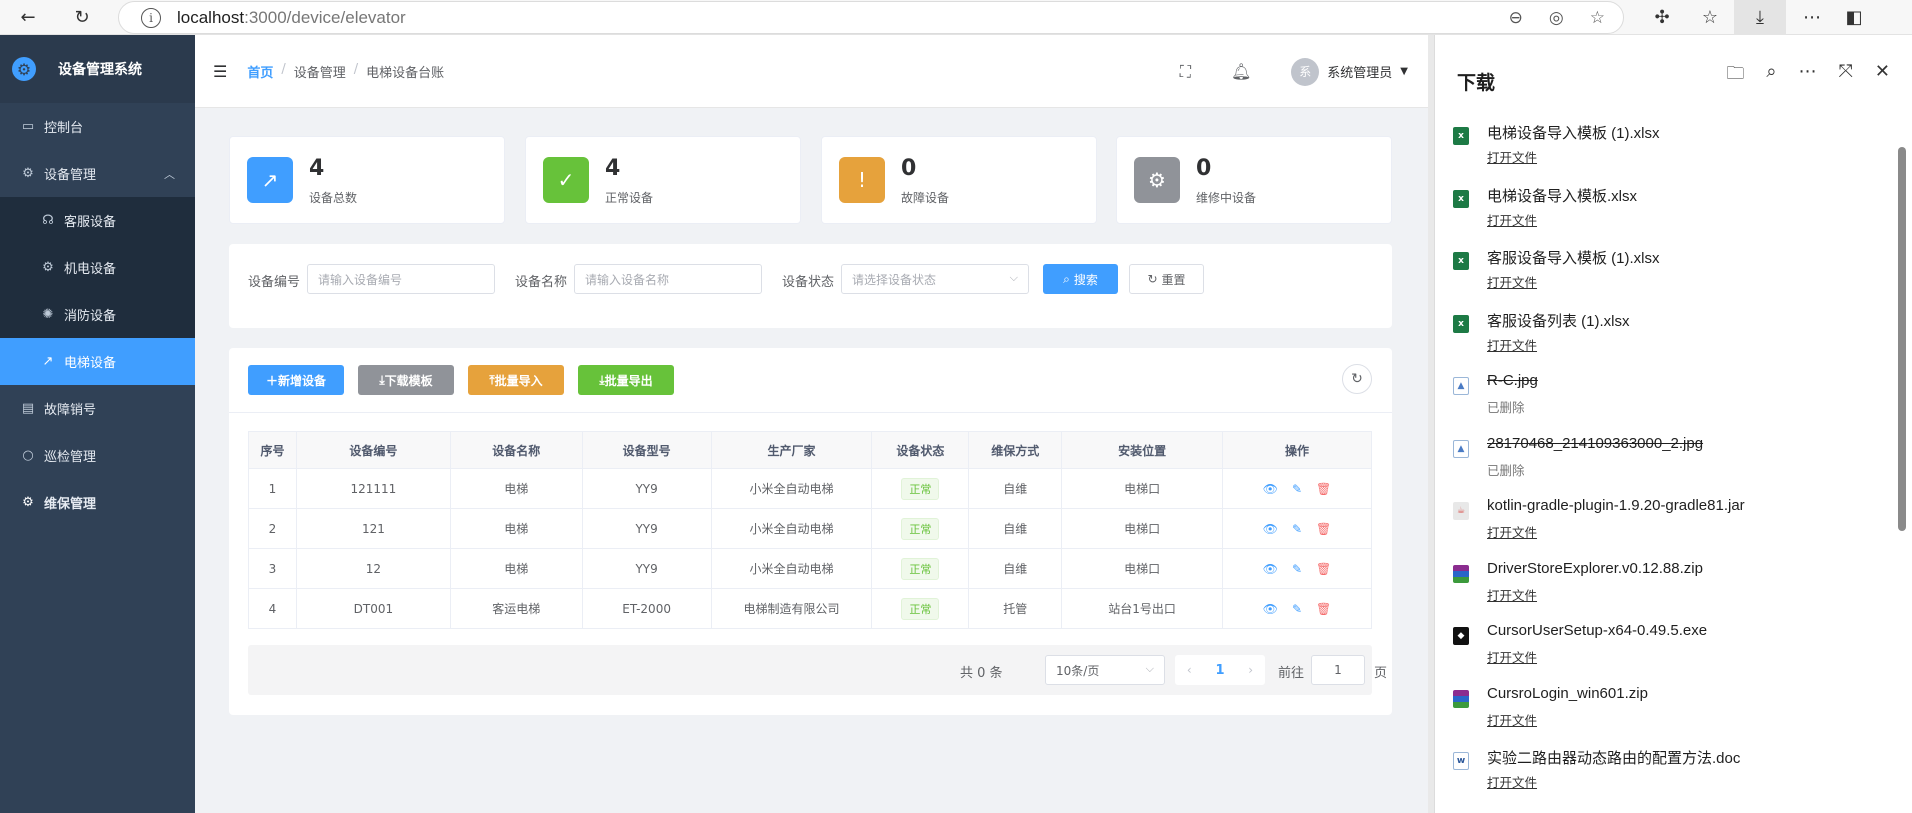  Describe the element at coordinates (48, 361) in the screenshot. I see `arrow-up-right-icon: ↗` at that location.